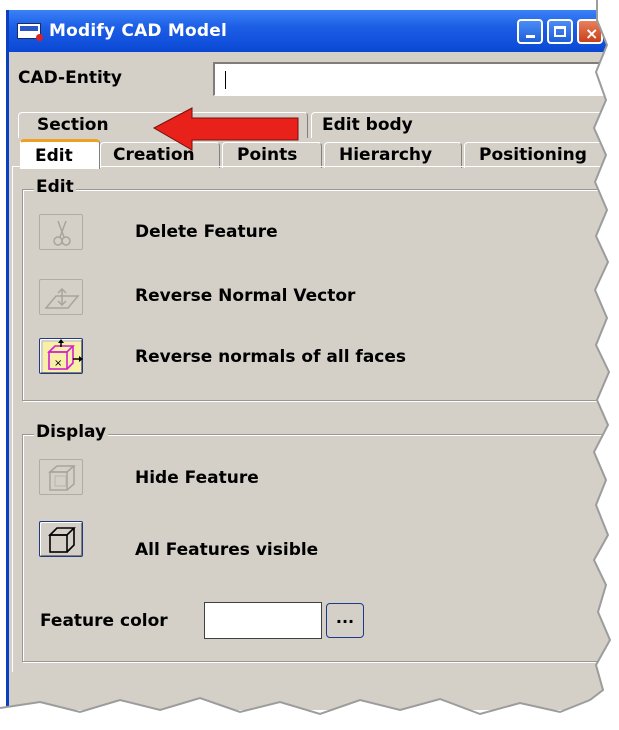  What do you see at coordinates (530, 36) in the screenshot?
I see `minimize-icon` at bounding box center [530, 36].